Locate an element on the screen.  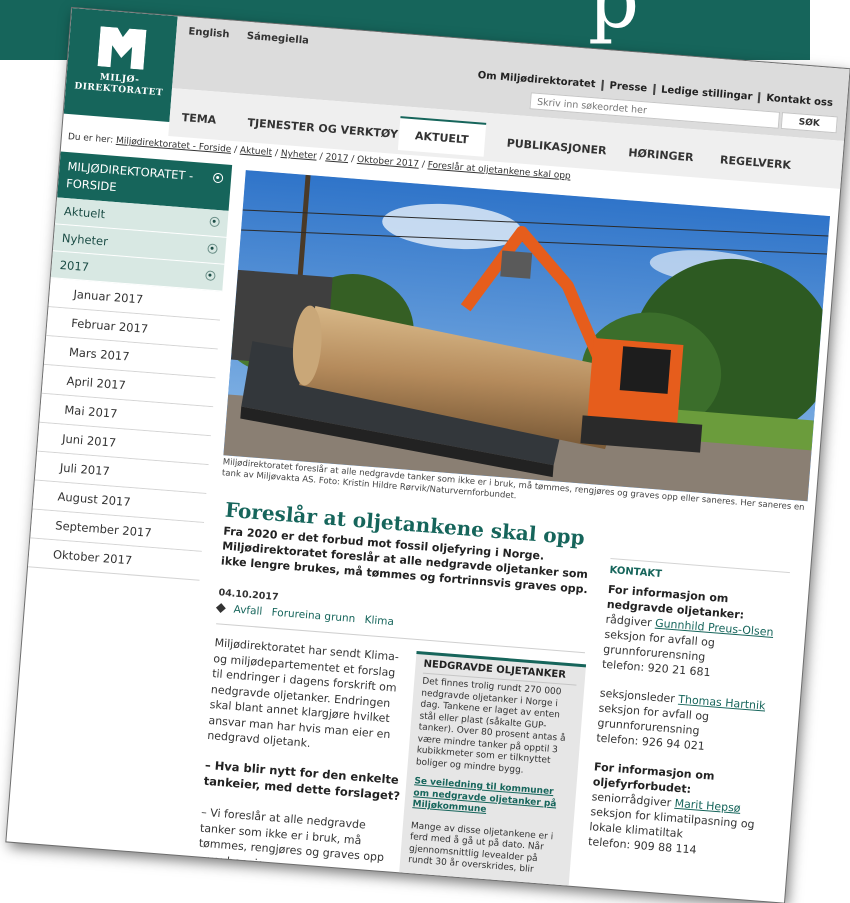
site-logo: MILJØ- DIREKTORATET is located at coordinates (120, 65).